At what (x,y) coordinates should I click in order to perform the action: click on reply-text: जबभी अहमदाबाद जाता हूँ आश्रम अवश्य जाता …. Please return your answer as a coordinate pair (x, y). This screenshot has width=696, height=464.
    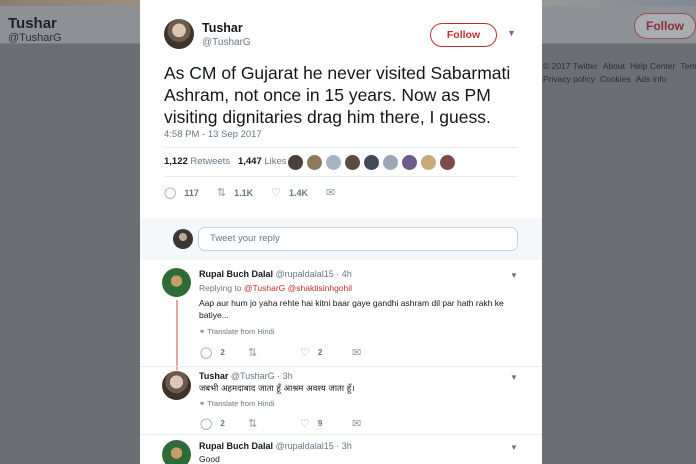
    Looking at the image, I should click on (277, 389).